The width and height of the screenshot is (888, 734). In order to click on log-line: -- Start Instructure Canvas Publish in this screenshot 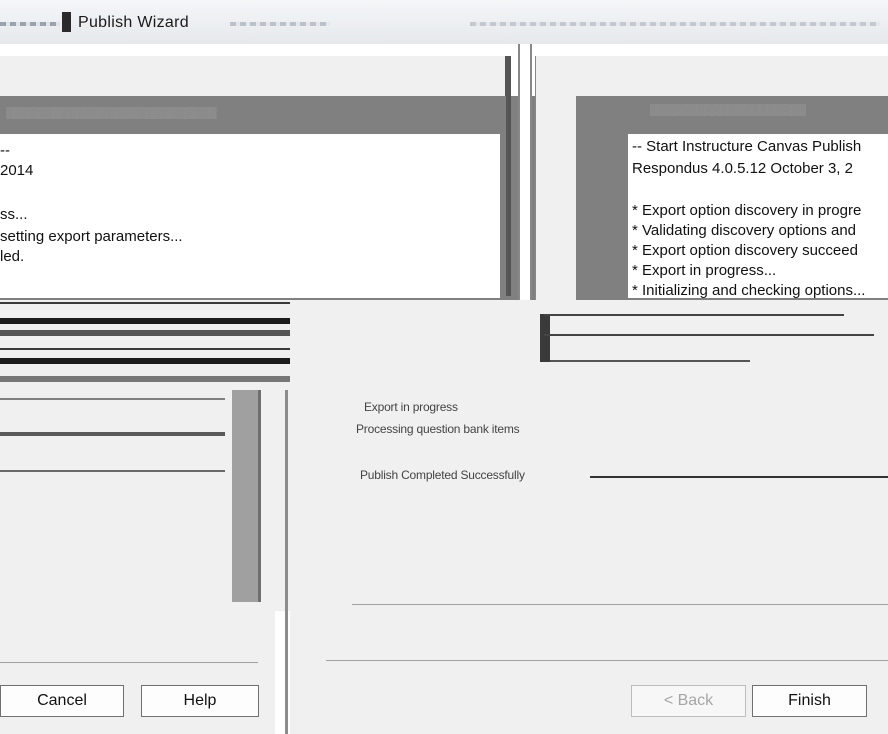, I will do `click(747, 146)`.